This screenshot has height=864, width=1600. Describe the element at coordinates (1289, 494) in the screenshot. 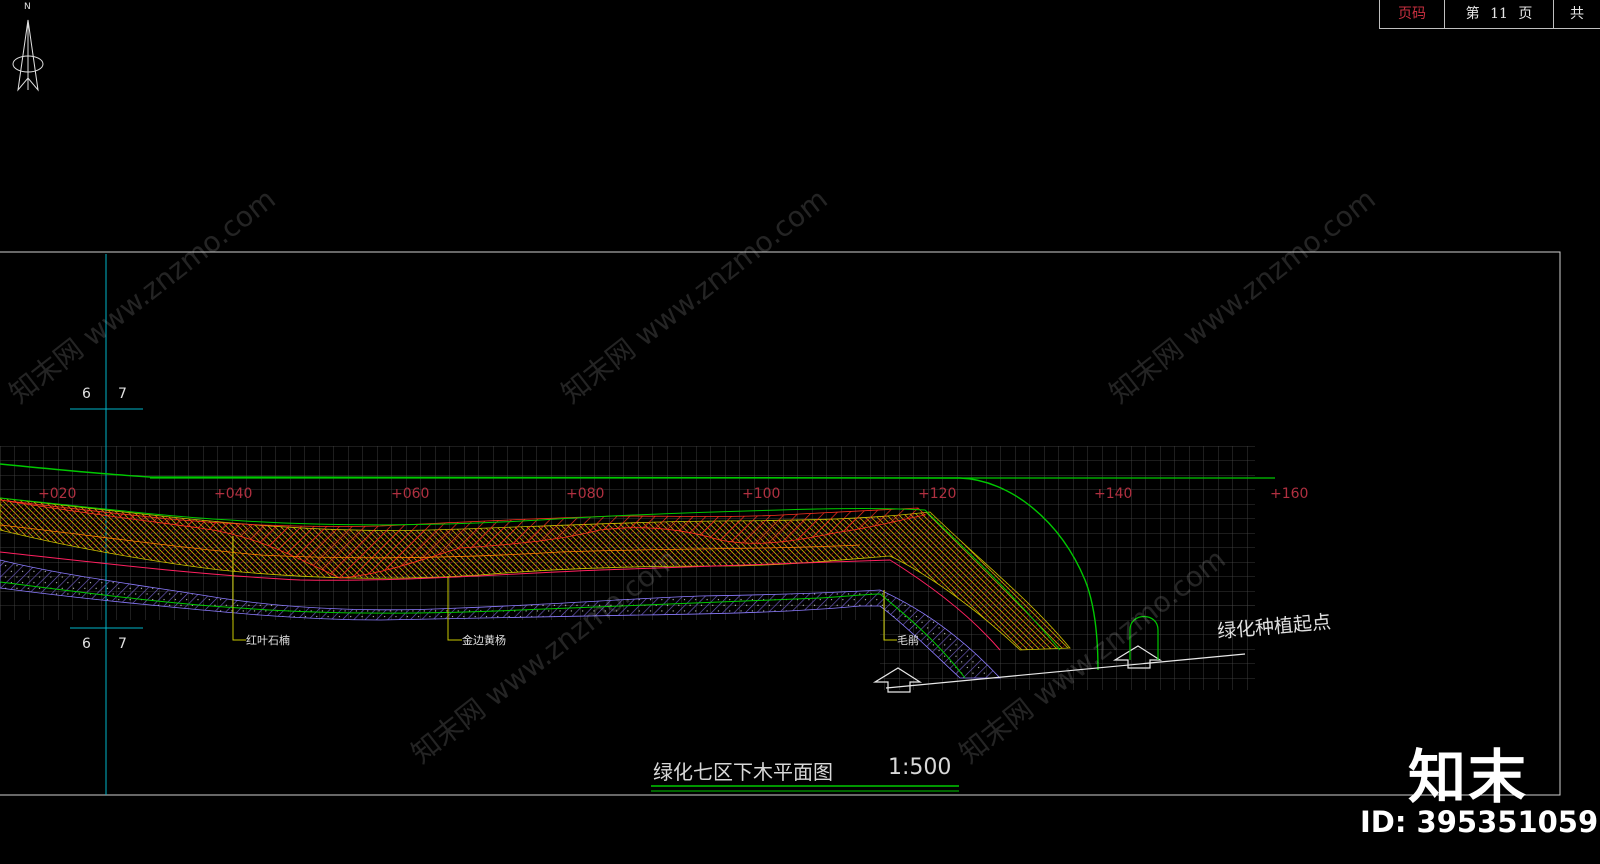

I see `station-label: +160` at that location.